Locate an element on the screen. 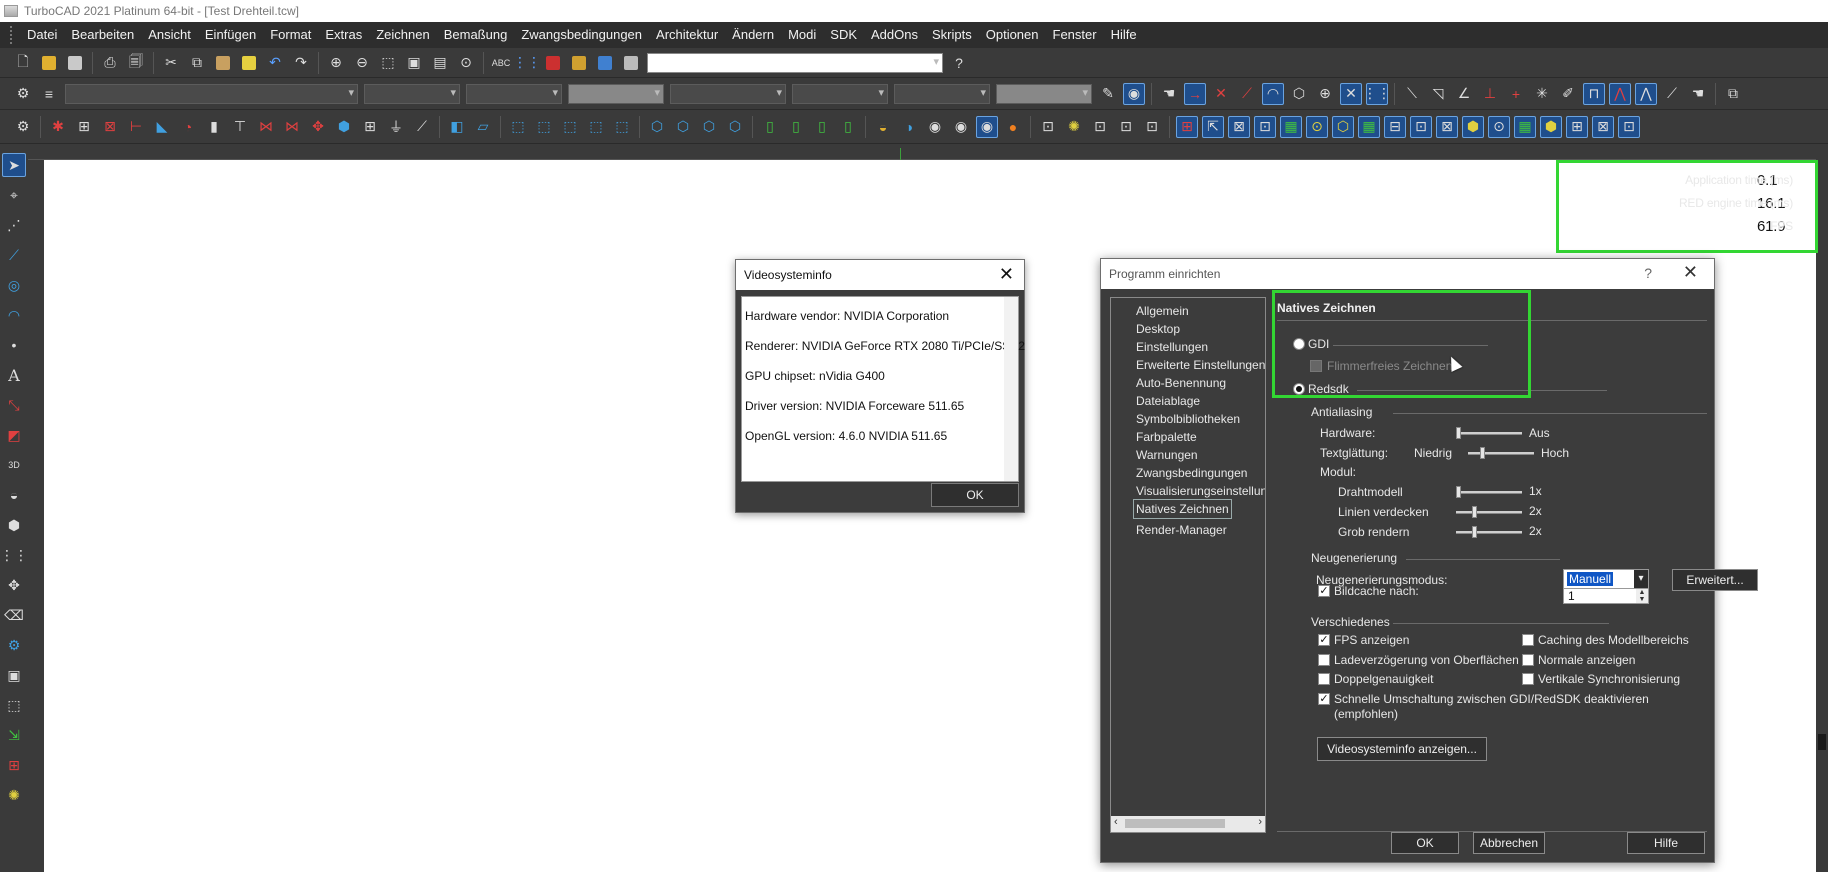 This screenshot has height=872, width=1828. select-tool-icon-17: ⊠ is located at coordinates (1603, 126).